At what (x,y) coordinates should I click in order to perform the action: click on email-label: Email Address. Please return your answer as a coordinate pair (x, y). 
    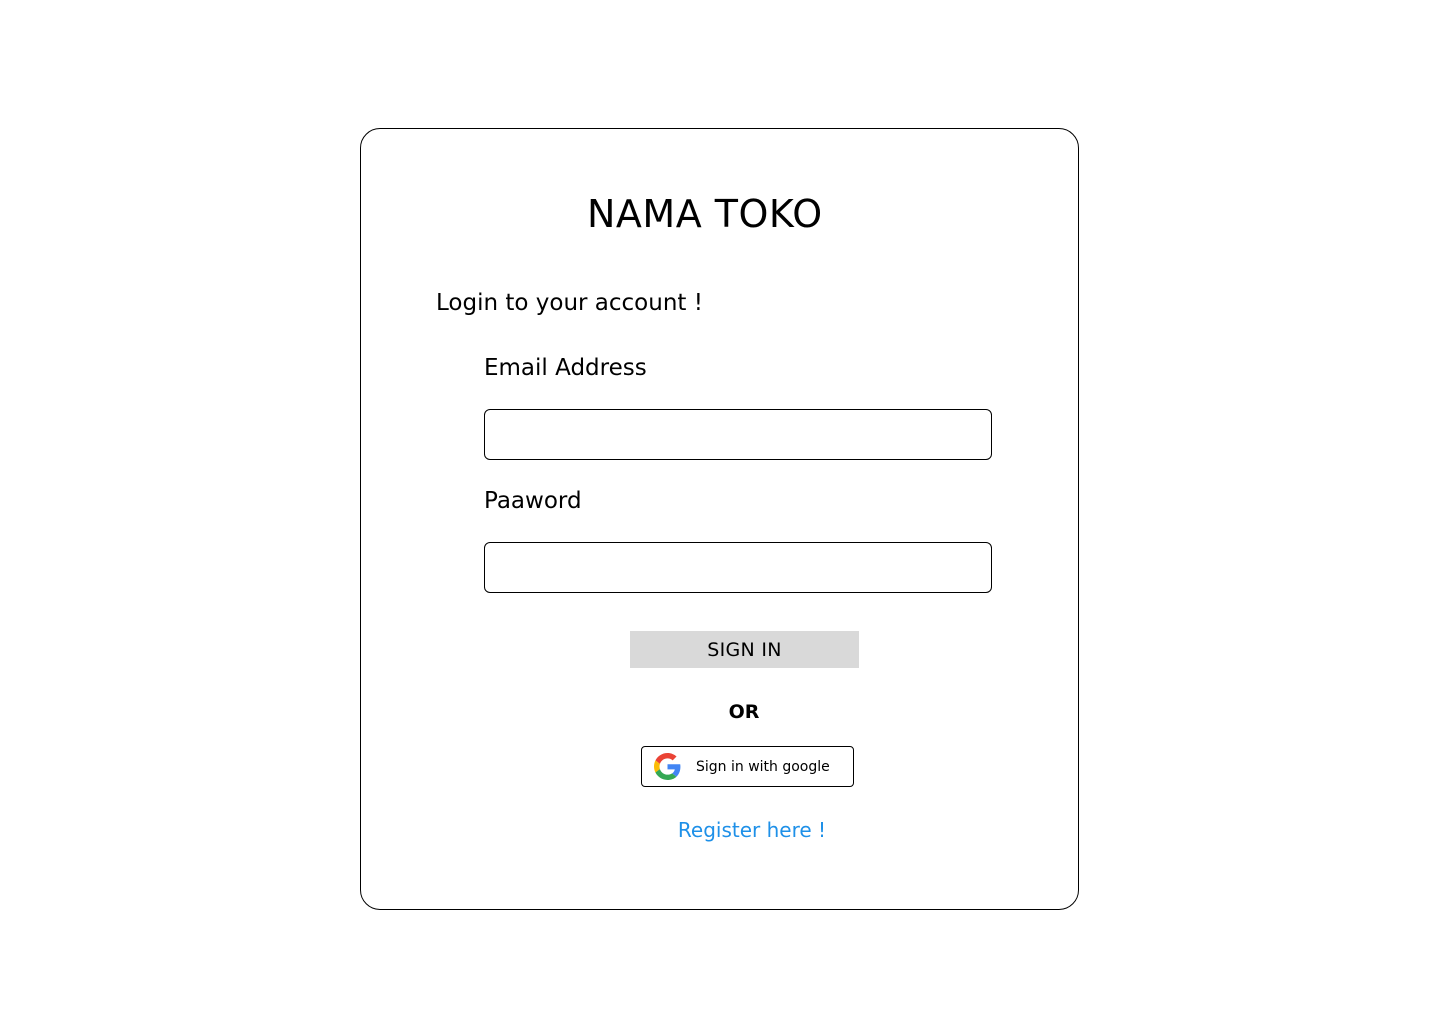
    Looking at the image, I should click on (565, 368).